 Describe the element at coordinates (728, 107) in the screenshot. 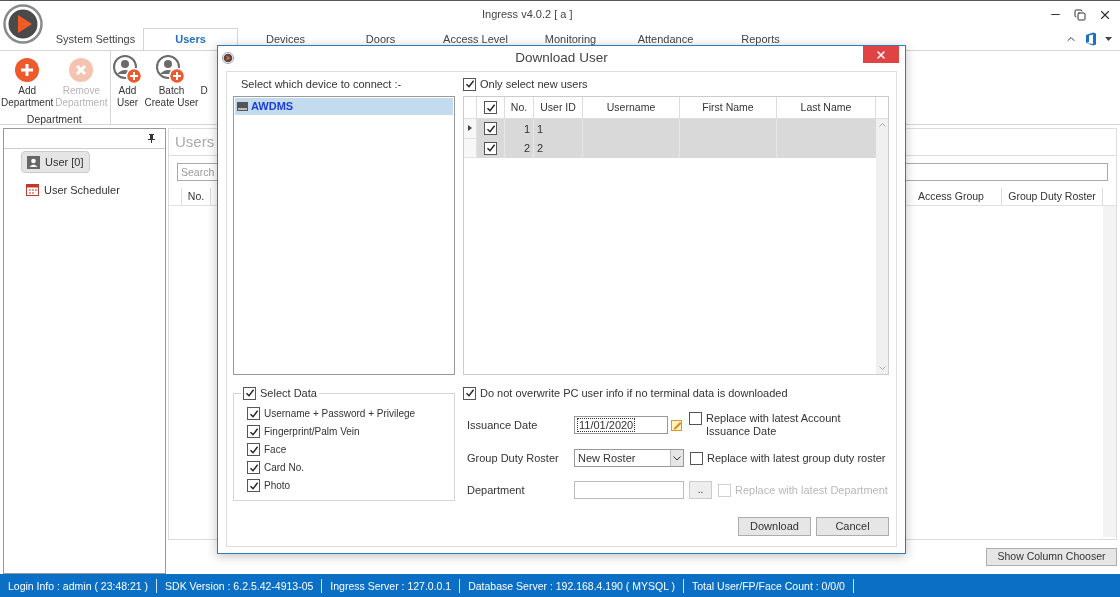

I see `column-header: First Name` at that location.